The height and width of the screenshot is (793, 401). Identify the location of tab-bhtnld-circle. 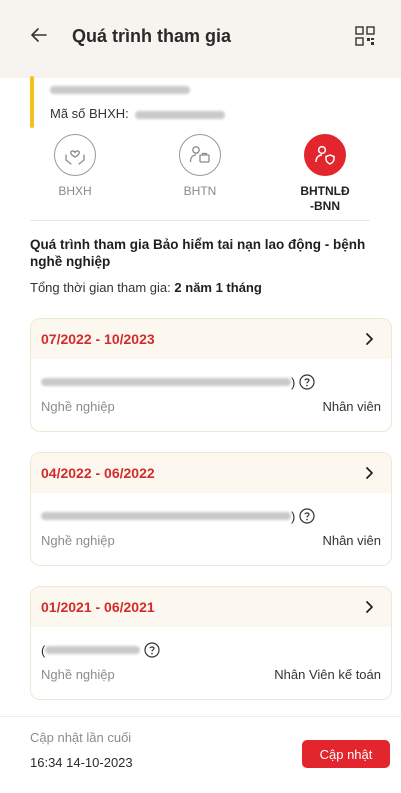
(325, 155).